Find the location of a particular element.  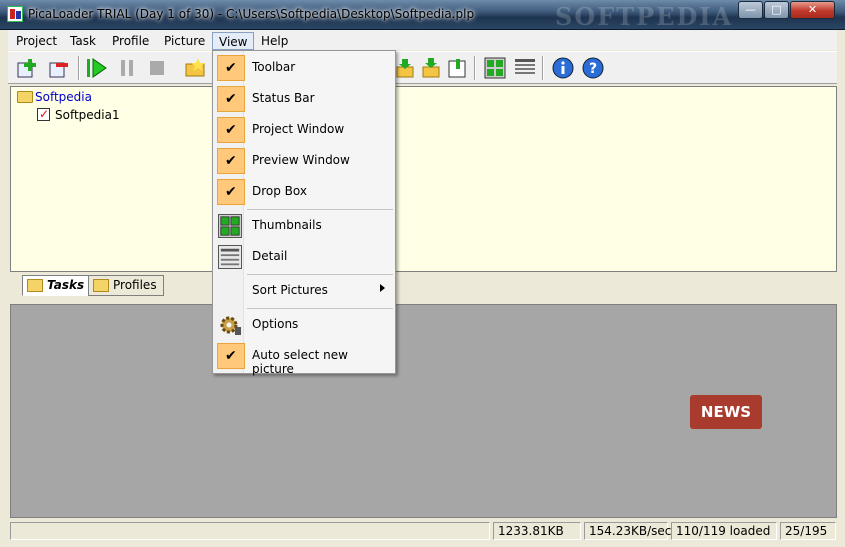

menu-item-label: Drop Box is located at coordinates (279, 191).